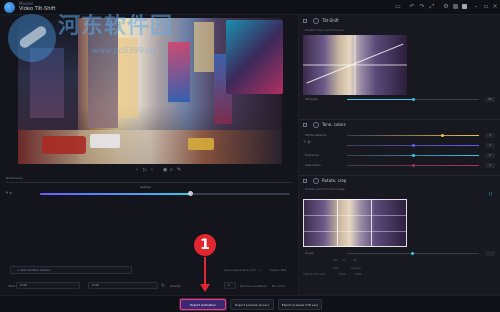 This screenshot has width=500, height=312. I want to click on tiltshift-title: Tilt-Shift, so click(330, 20).